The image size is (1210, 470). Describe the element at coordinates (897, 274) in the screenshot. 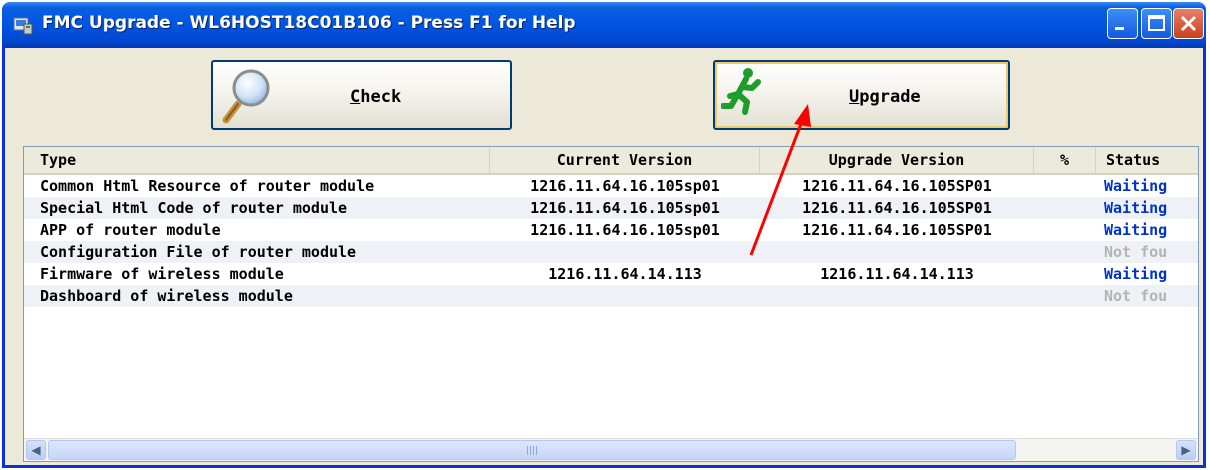

I see `cell-upgrade-version: 1216.11.64.14.113` at that location.